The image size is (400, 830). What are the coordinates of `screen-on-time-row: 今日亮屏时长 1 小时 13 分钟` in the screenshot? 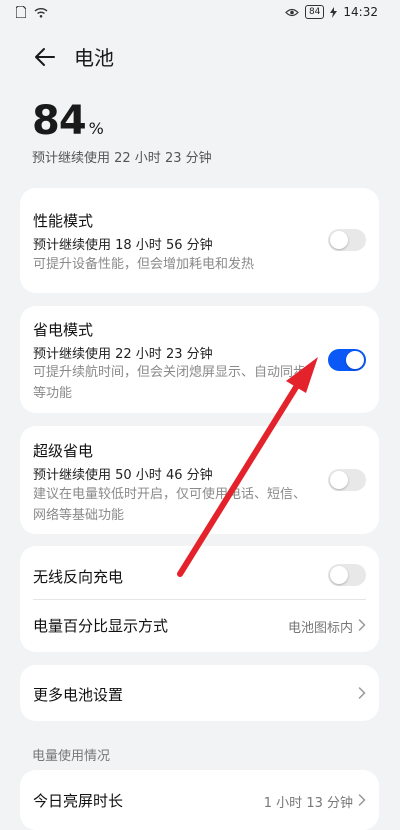 It's located at (199, 800).